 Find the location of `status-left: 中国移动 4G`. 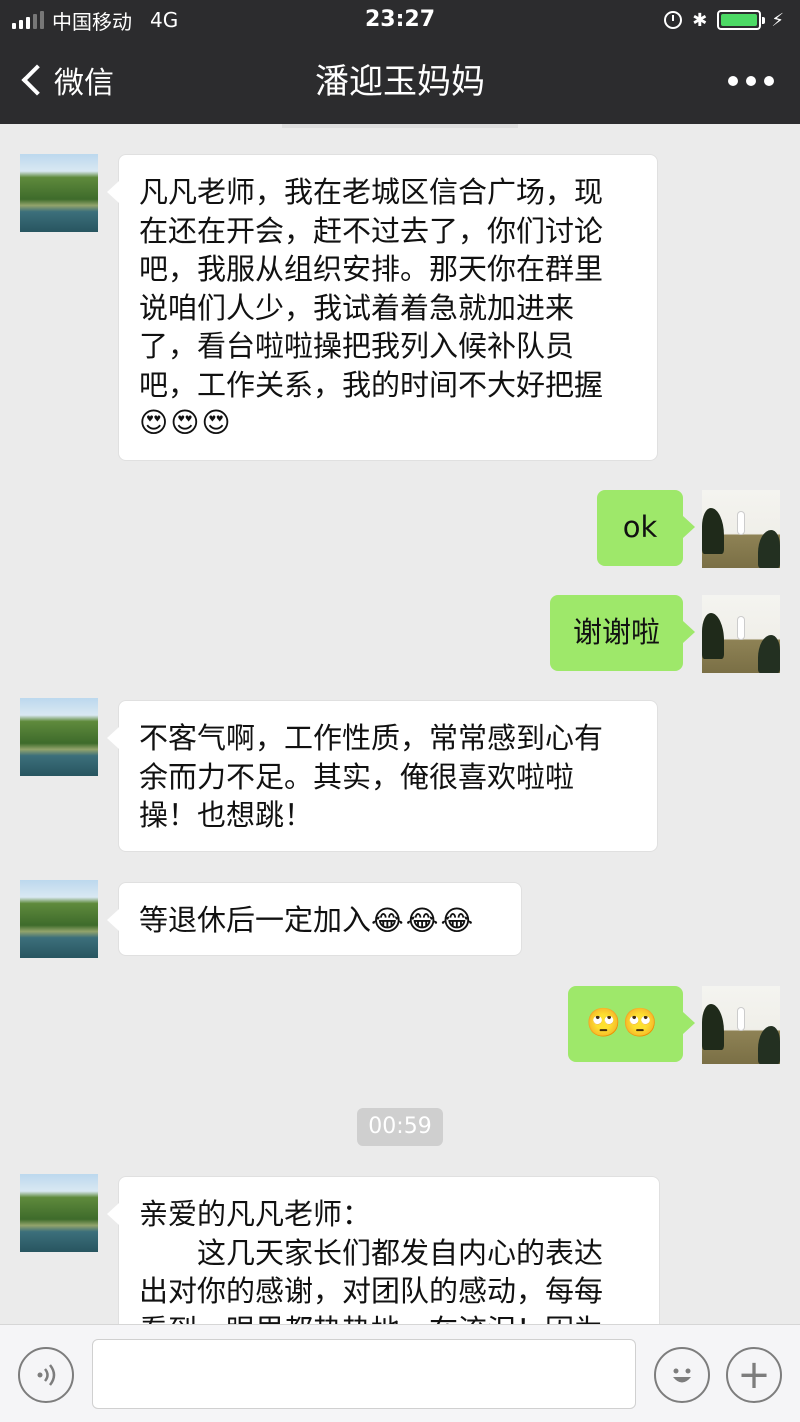

status-left: 中国移动 4G is located at coordinates (95, 20).